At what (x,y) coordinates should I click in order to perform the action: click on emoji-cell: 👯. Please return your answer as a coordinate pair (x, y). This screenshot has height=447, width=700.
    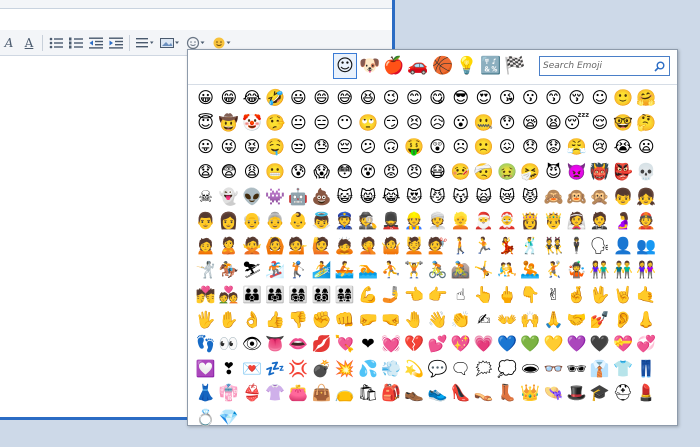
    Looking at the image, I should click on (553, 246).